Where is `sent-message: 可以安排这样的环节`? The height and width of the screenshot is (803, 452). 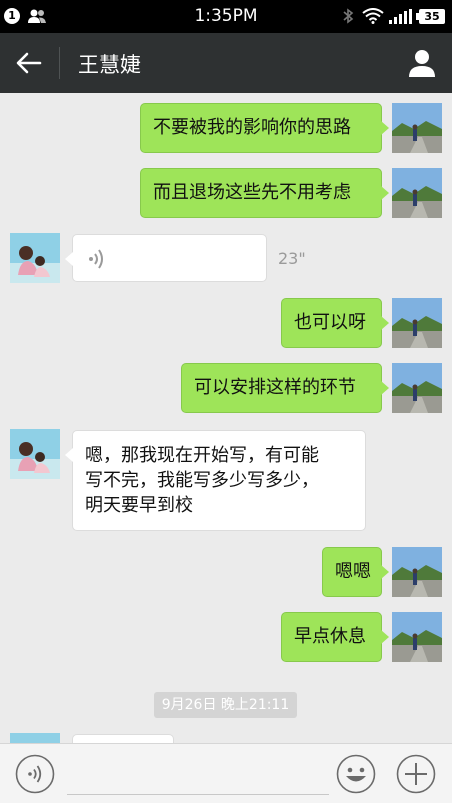
sent-message: 可以安排这样的环节 is located at coordinates (285, 388).